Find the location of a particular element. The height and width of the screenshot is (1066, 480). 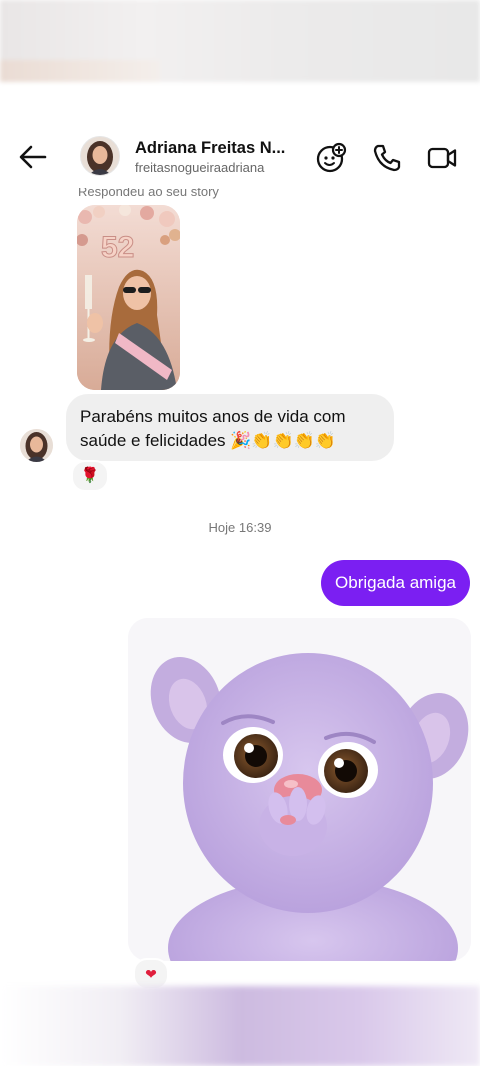

timestamp: Hoje 16:39 is located at coordinates (240, 527).